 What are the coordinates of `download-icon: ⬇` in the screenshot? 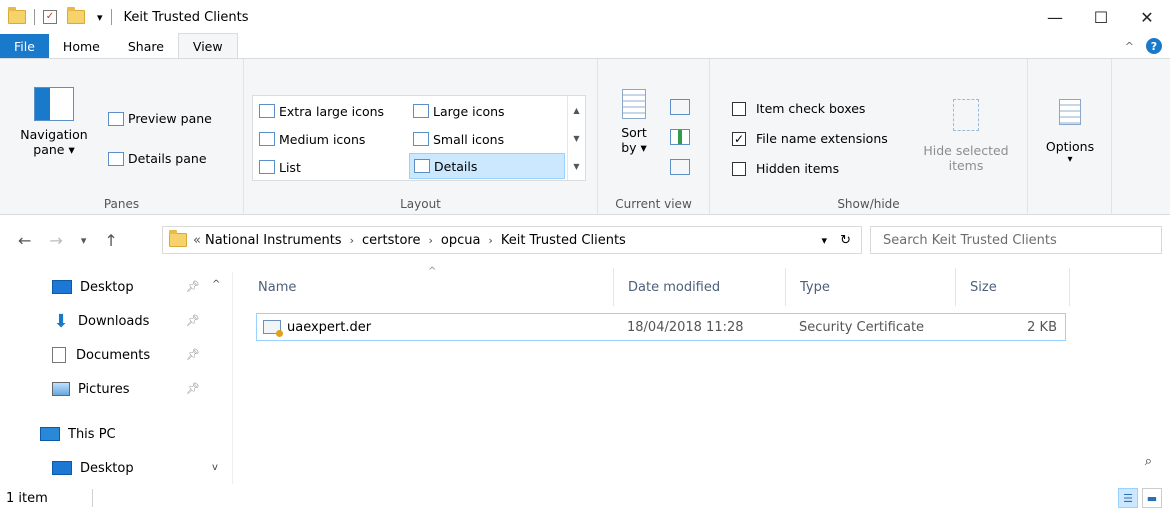 It's located at (61, 321).